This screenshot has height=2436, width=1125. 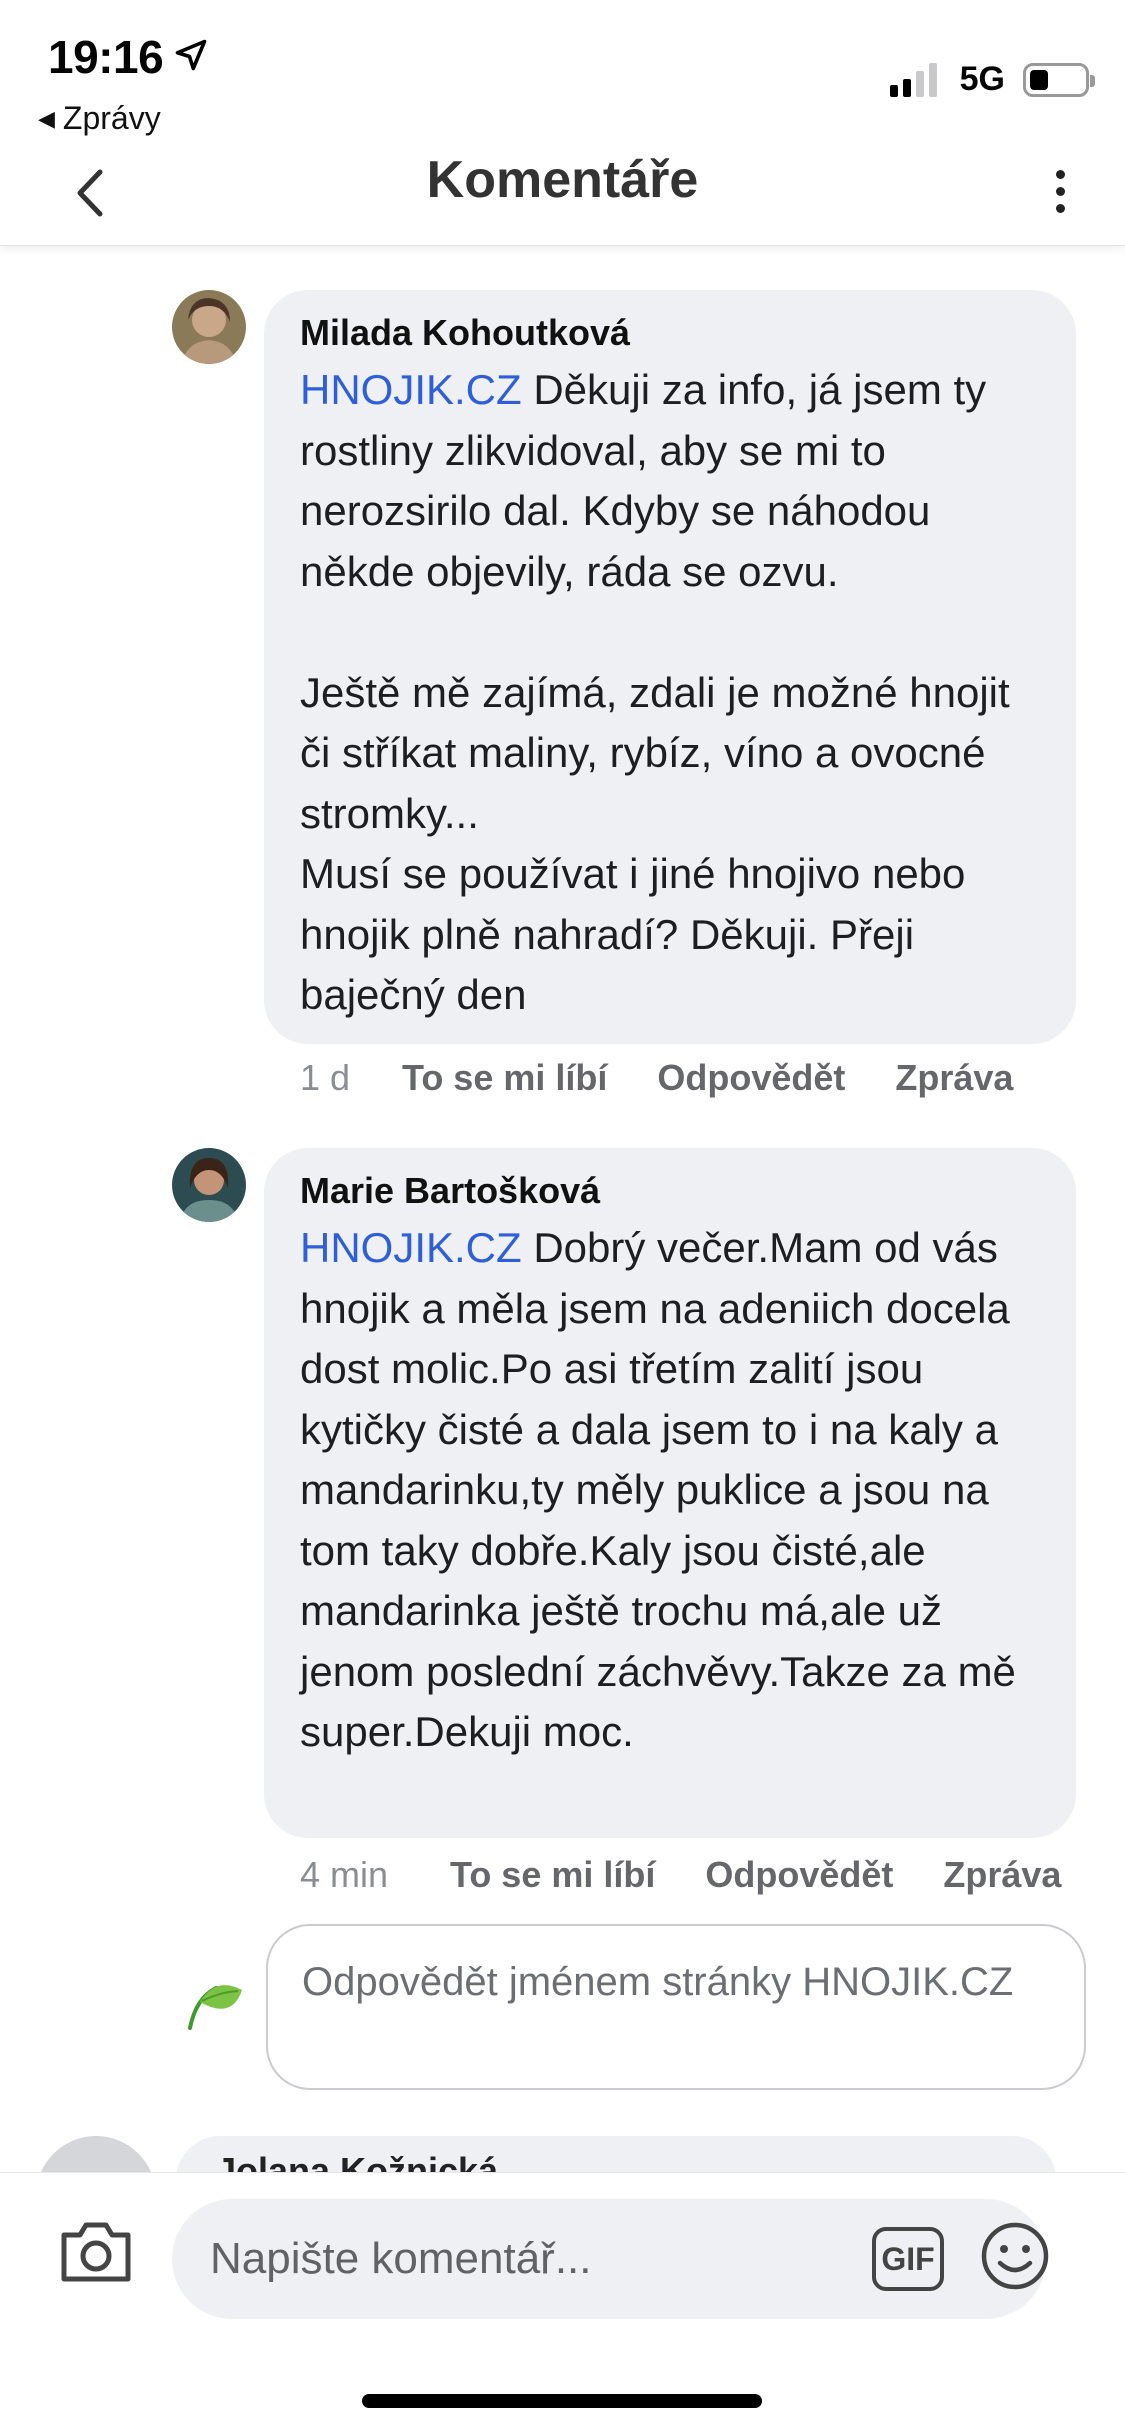 I want to click on gif-button: GIF, so click(x=908, y=2259).